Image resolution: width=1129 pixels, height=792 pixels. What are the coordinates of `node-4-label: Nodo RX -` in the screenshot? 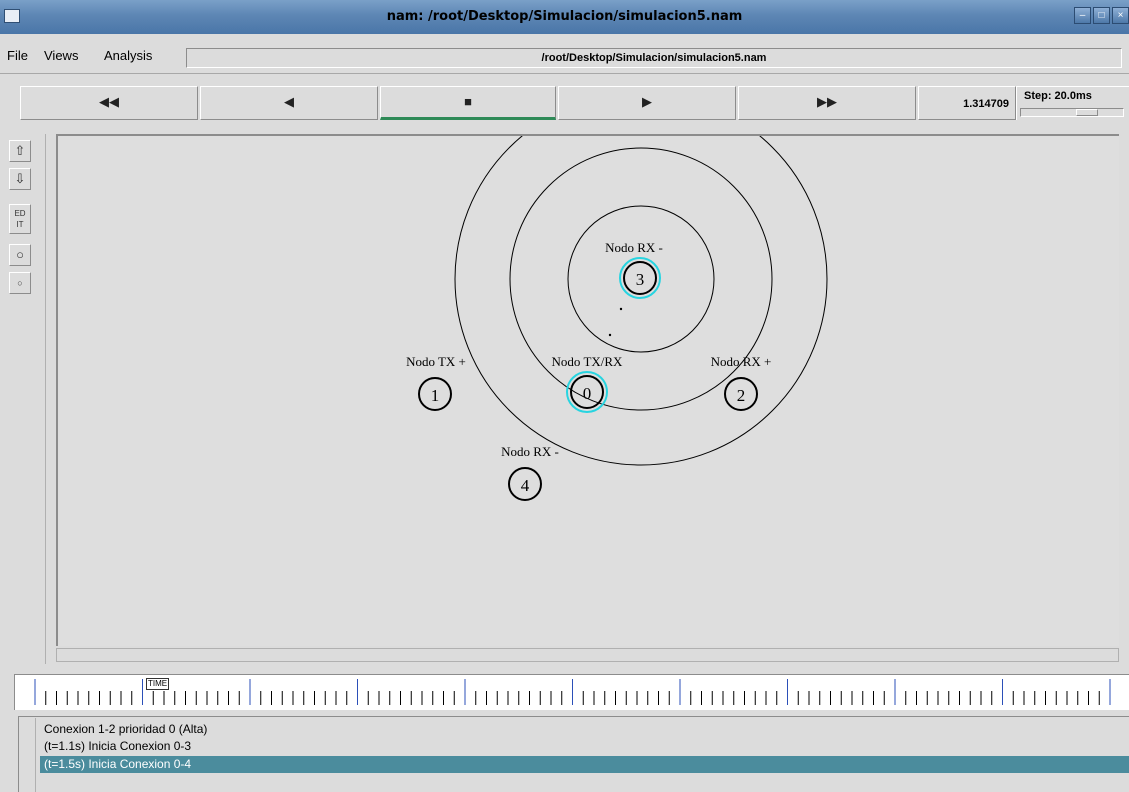 It's located at (530, 451).